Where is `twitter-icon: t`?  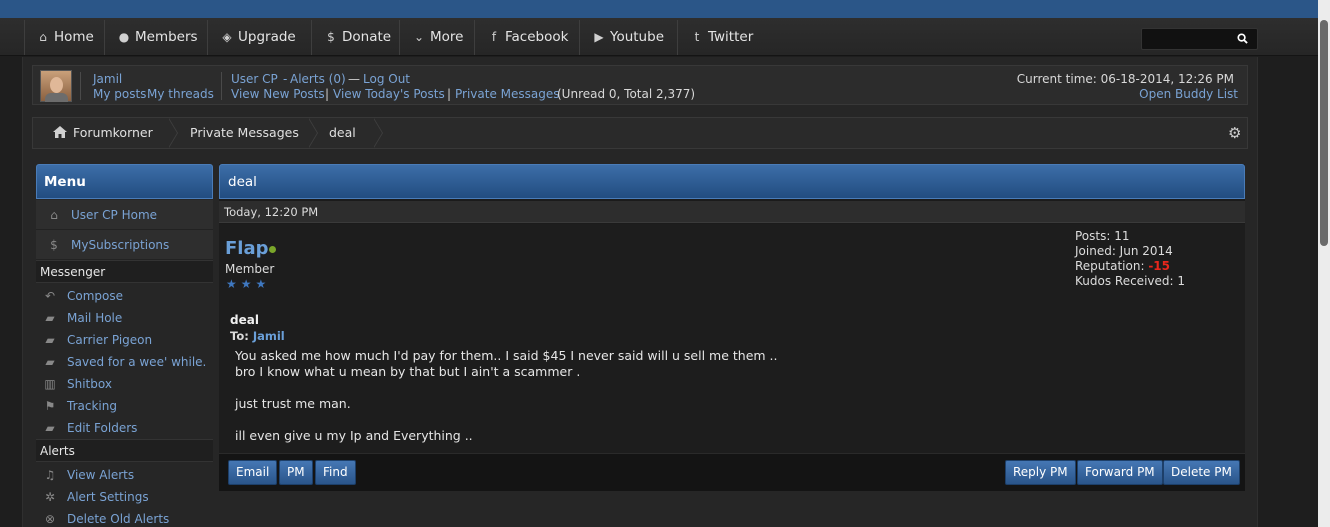 twitter-icon: t is located at coordinates (697, 37).